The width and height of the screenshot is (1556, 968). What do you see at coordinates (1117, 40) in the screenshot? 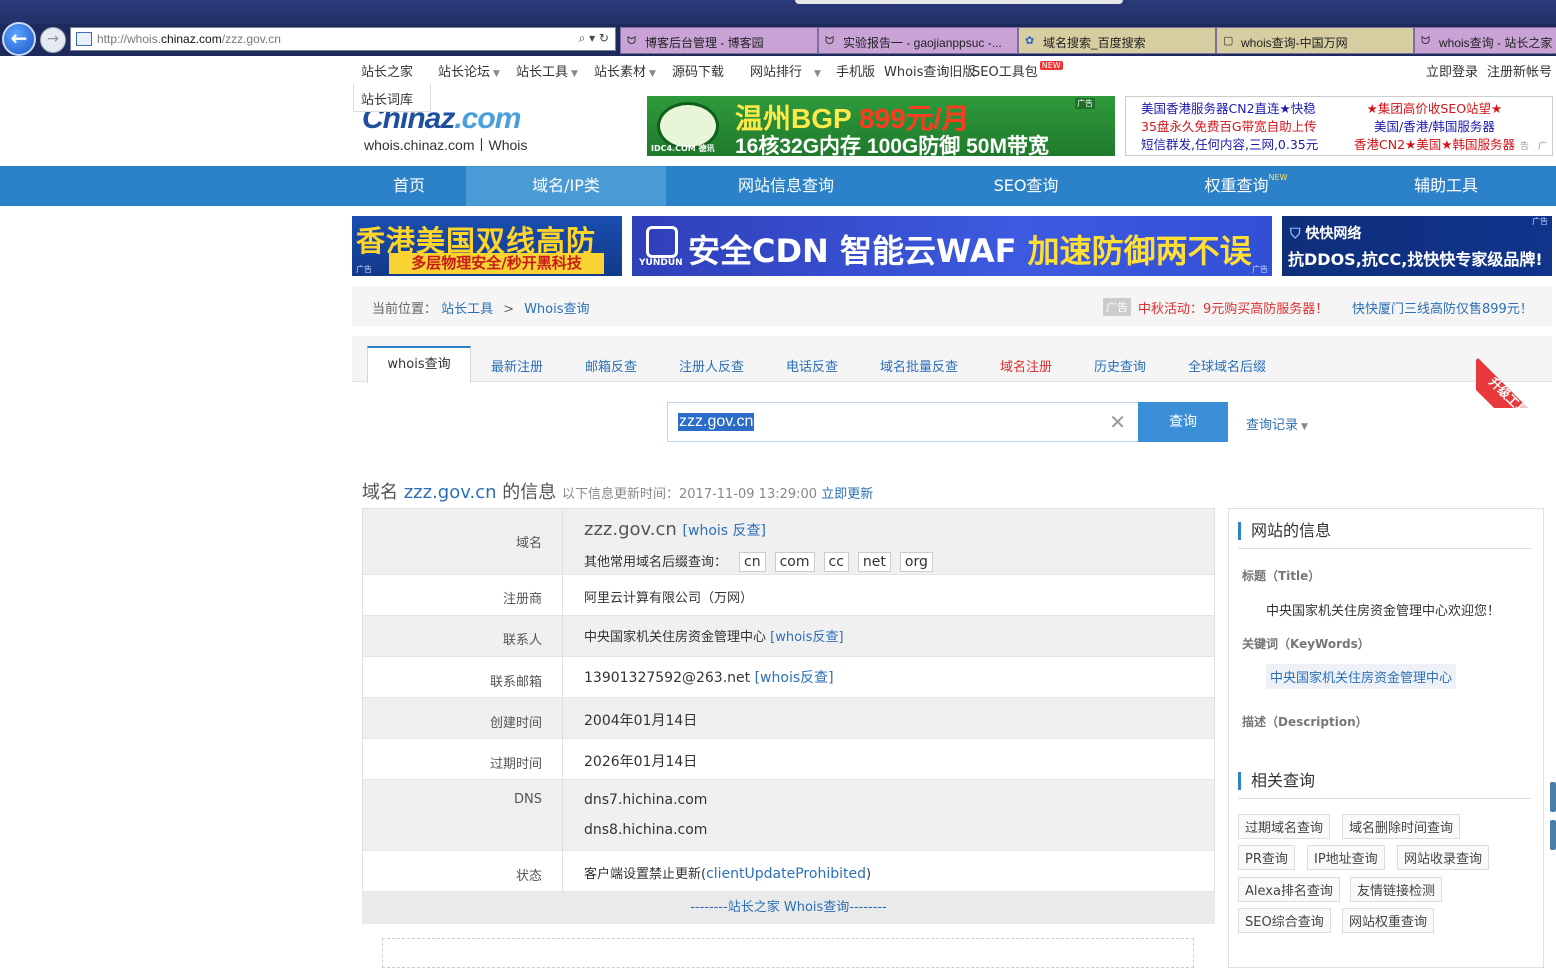
I see `browser-tab: ✿ 域名搜索_百度搜索` at bounding box center [1117, 40].